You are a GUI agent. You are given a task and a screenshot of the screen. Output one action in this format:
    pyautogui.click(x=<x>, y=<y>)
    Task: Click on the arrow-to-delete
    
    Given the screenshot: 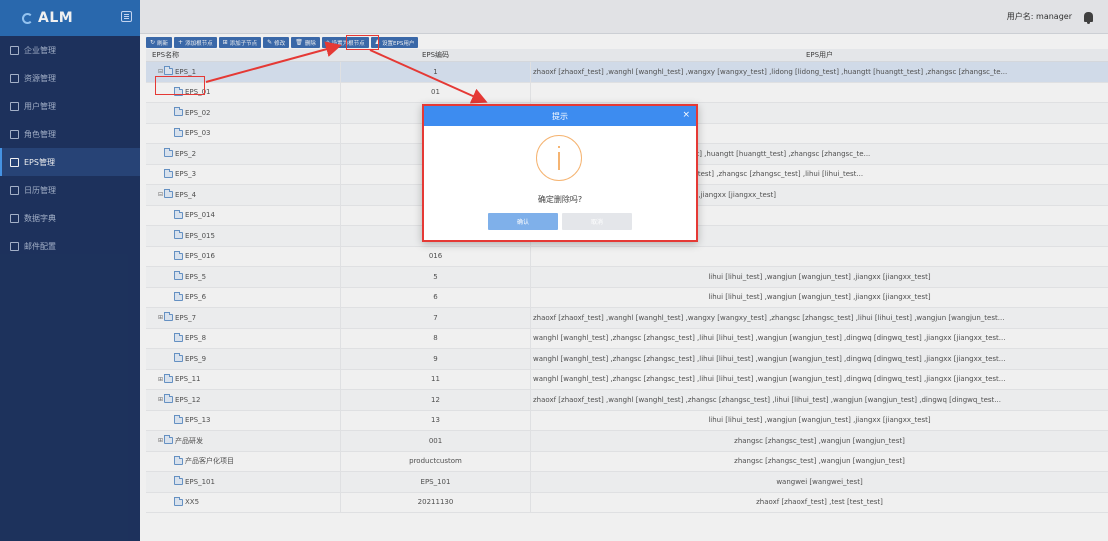 What is the action you would take?
    pyautogui.click(x=273, y=62)
    